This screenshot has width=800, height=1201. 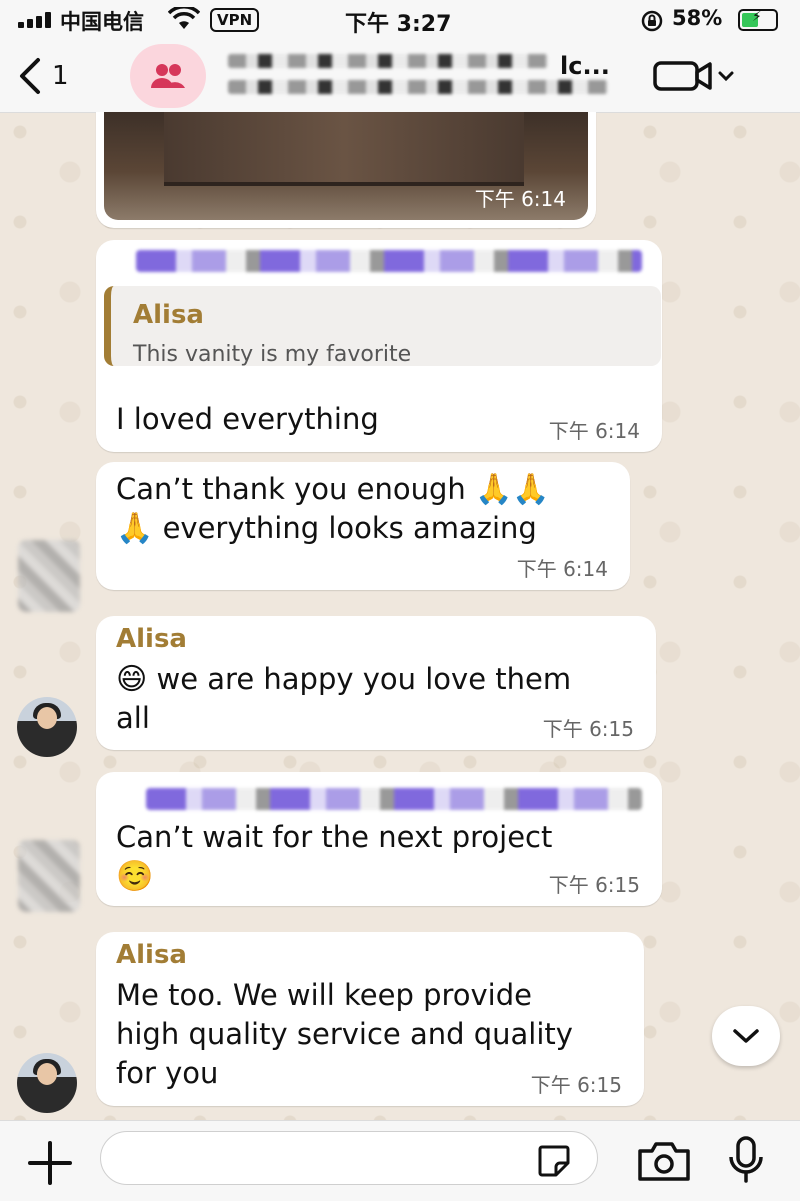 What do you see at coordinates (346, 166) in the screenshot?
I see `photo-thumbnail: 下午 6:14` at bounding box center [346, 166].